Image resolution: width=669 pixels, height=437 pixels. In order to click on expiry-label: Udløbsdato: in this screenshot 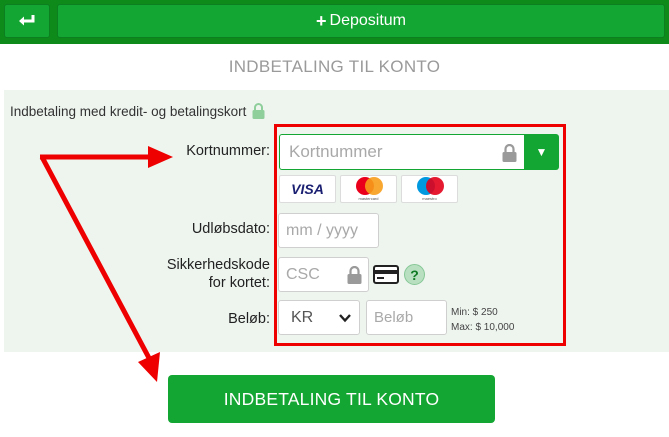, I will do `click(230, 229)`.